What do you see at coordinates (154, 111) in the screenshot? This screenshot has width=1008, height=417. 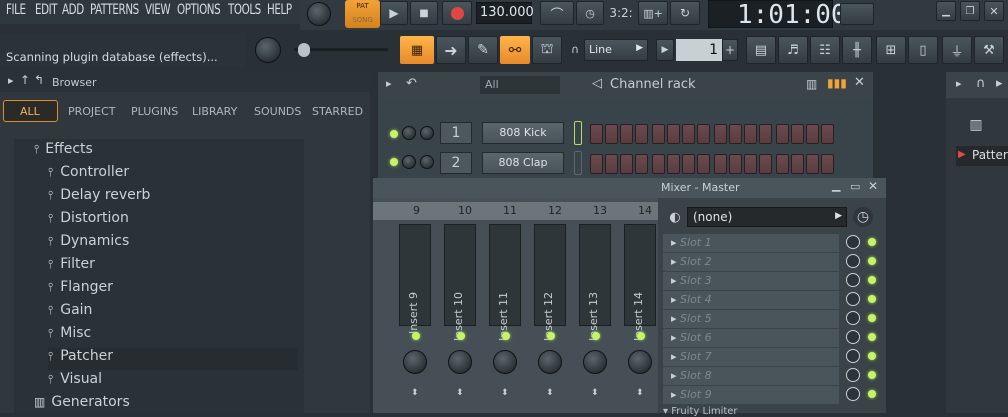 I see `tab-plugins: PLUGINS` at bounding box center [154, 111].